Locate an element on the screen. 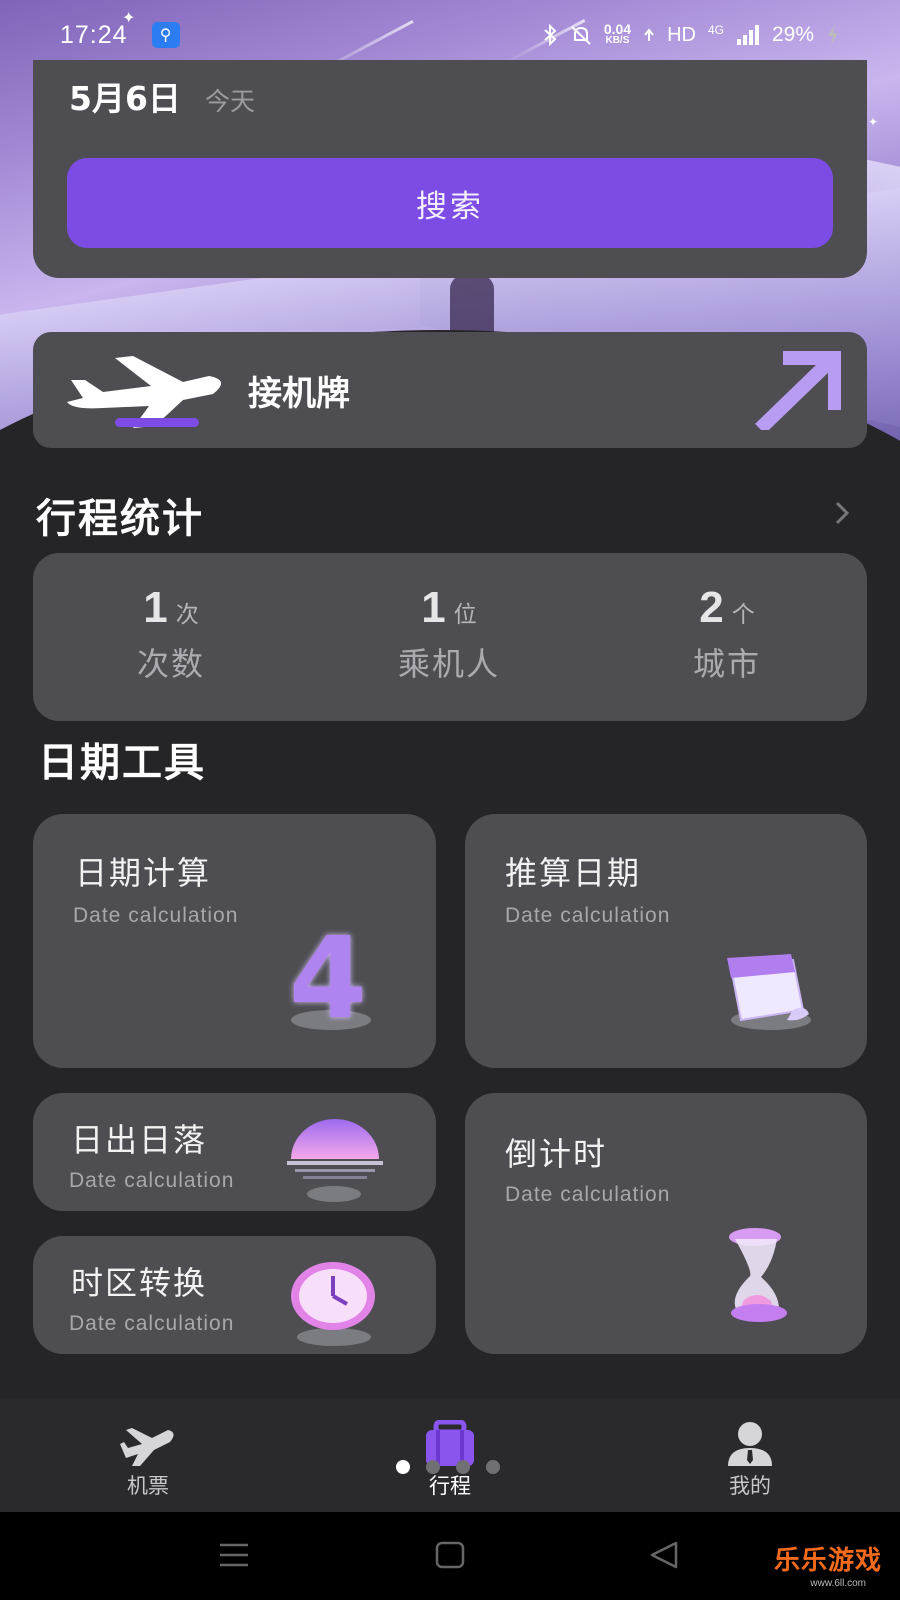 The image size is (900, 1600). calendar-icon is located at coordinates (768, 988).